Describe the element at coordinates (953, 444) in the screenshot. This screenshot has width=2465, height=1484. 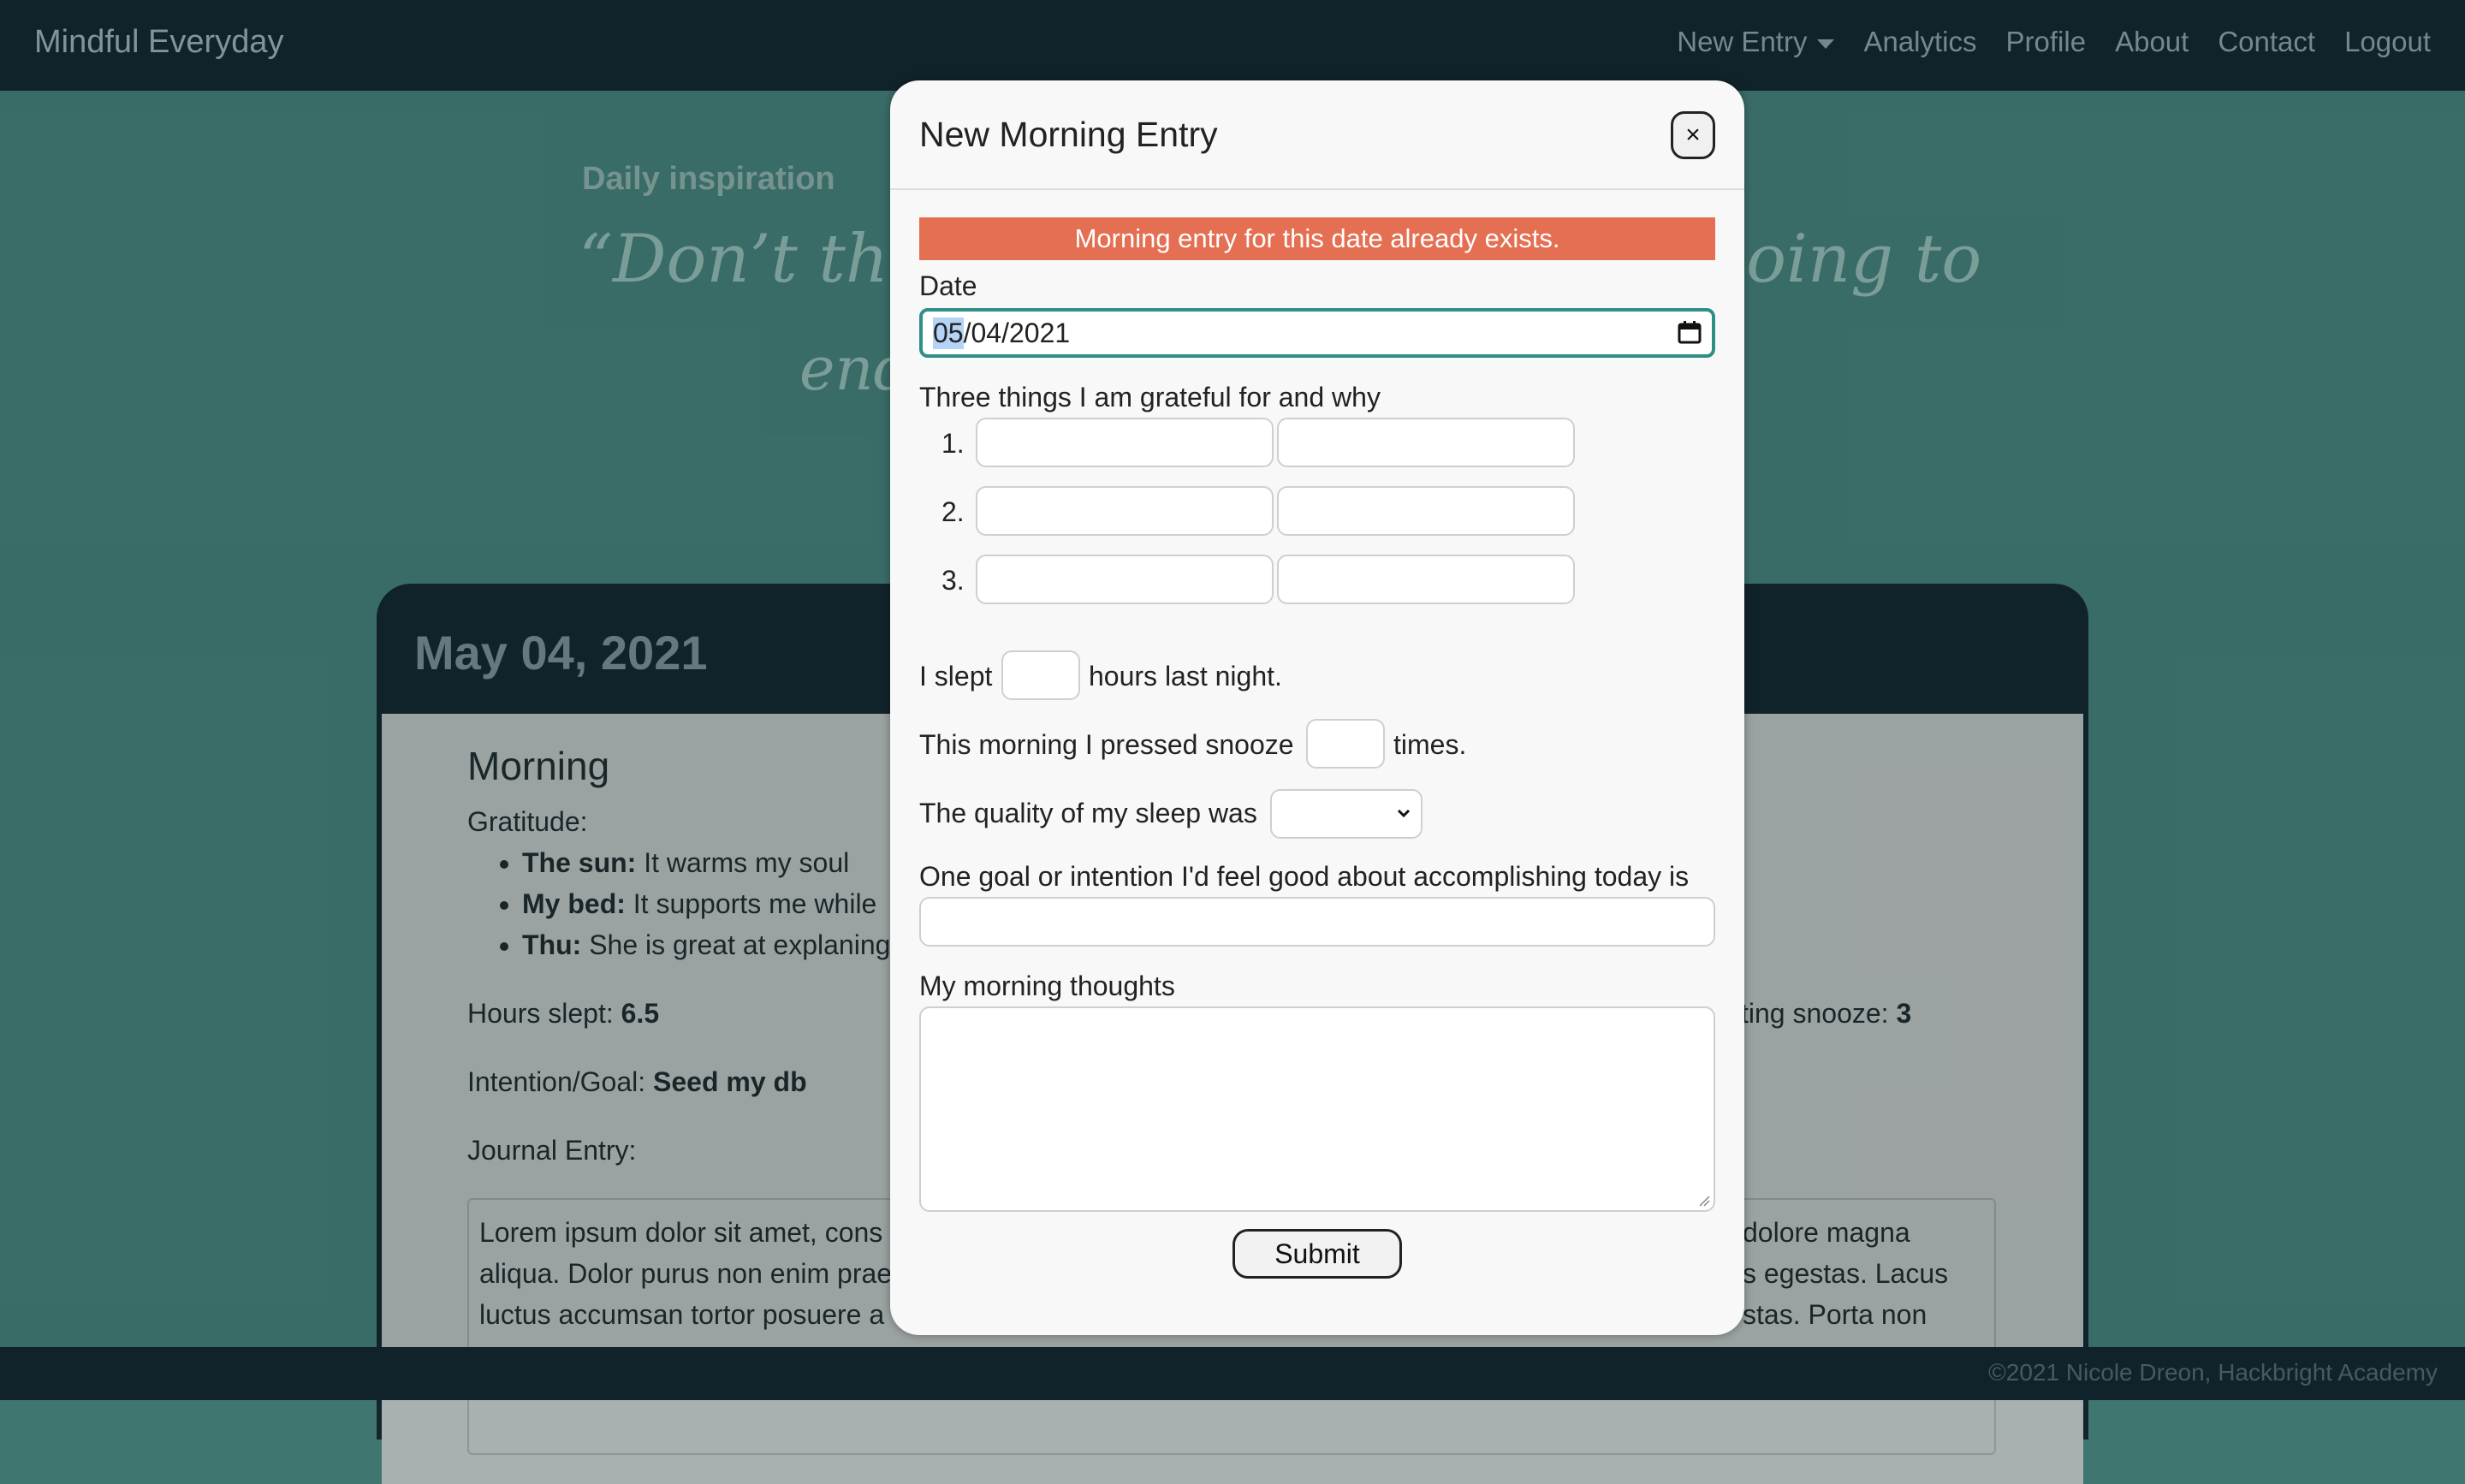
I see `row-number: 1.` at that location.